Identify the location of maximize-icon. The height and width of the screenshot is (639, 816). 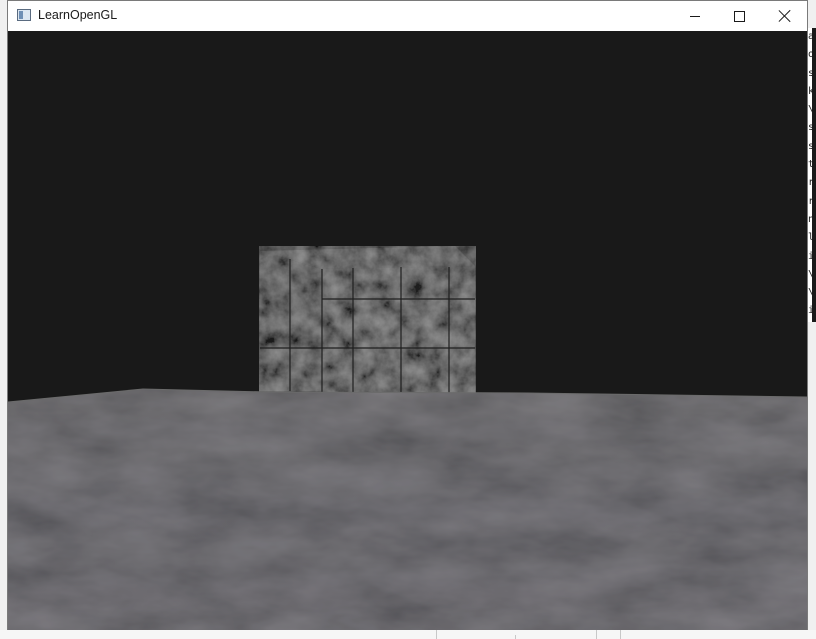
(739, 16).